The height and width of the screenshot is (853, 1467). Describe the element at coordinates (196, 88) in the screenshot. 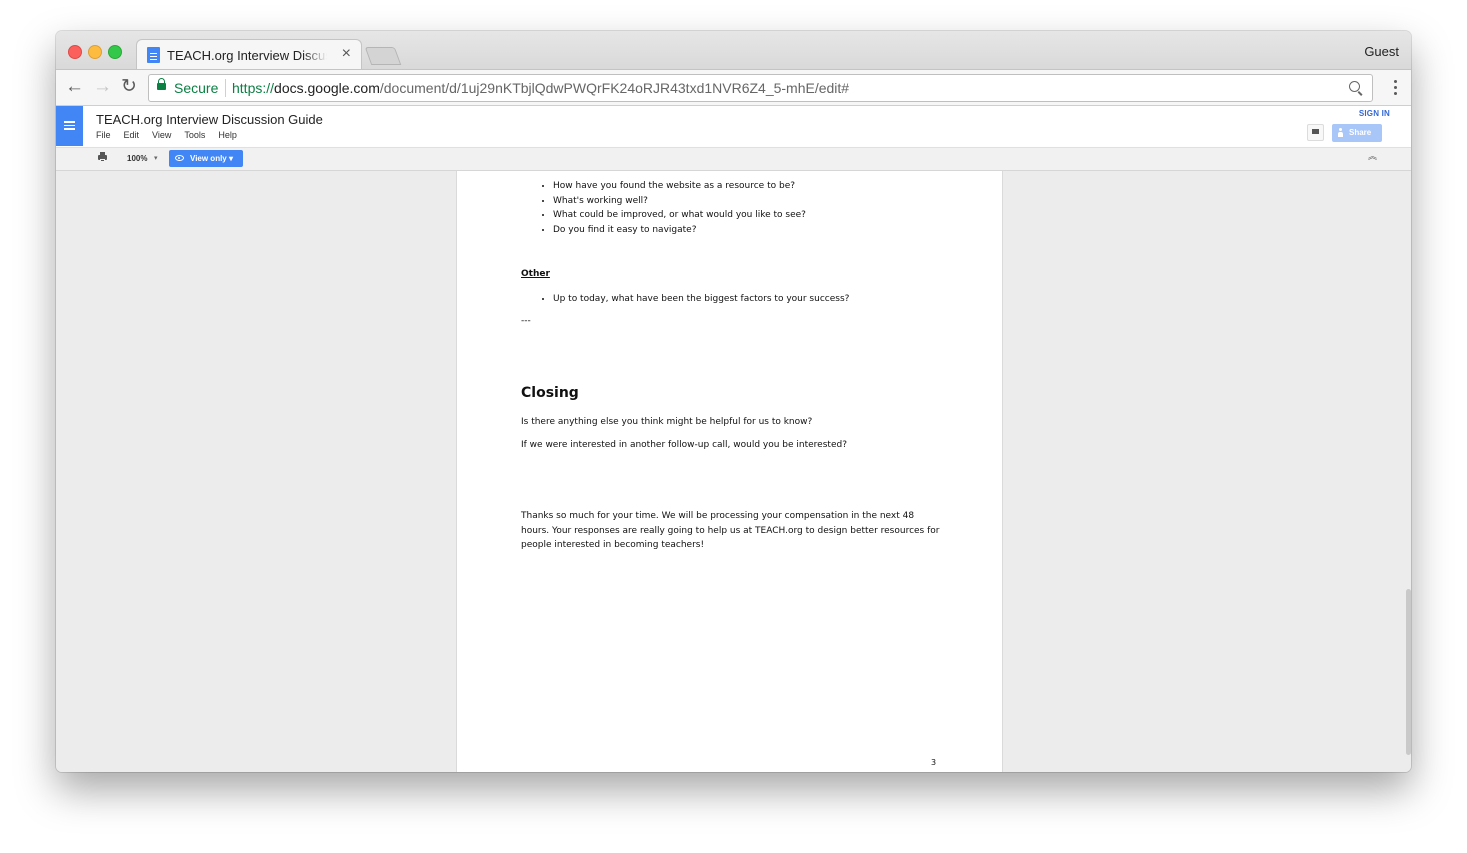

I see `secure-label: Secure` at that location.